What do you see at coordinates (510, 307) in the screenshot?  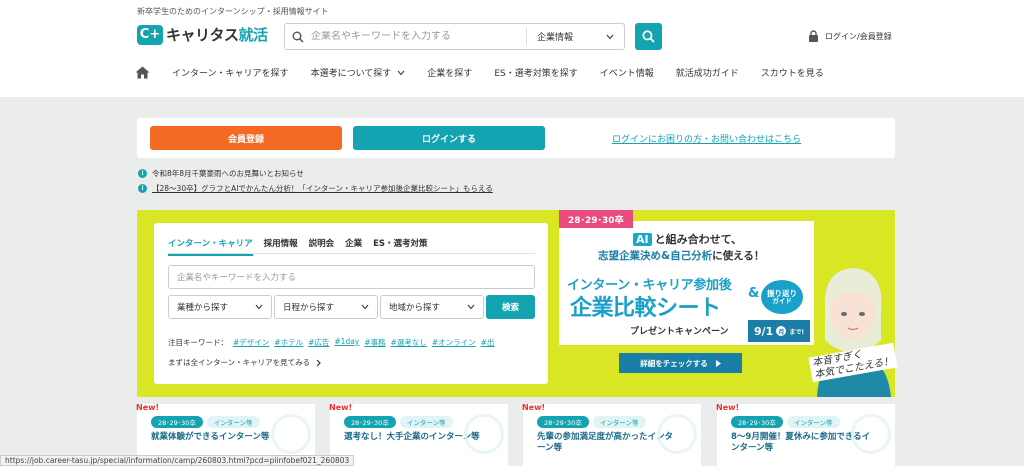 I see `keyword-search-button: 検索` at bounding box center [510, 307].